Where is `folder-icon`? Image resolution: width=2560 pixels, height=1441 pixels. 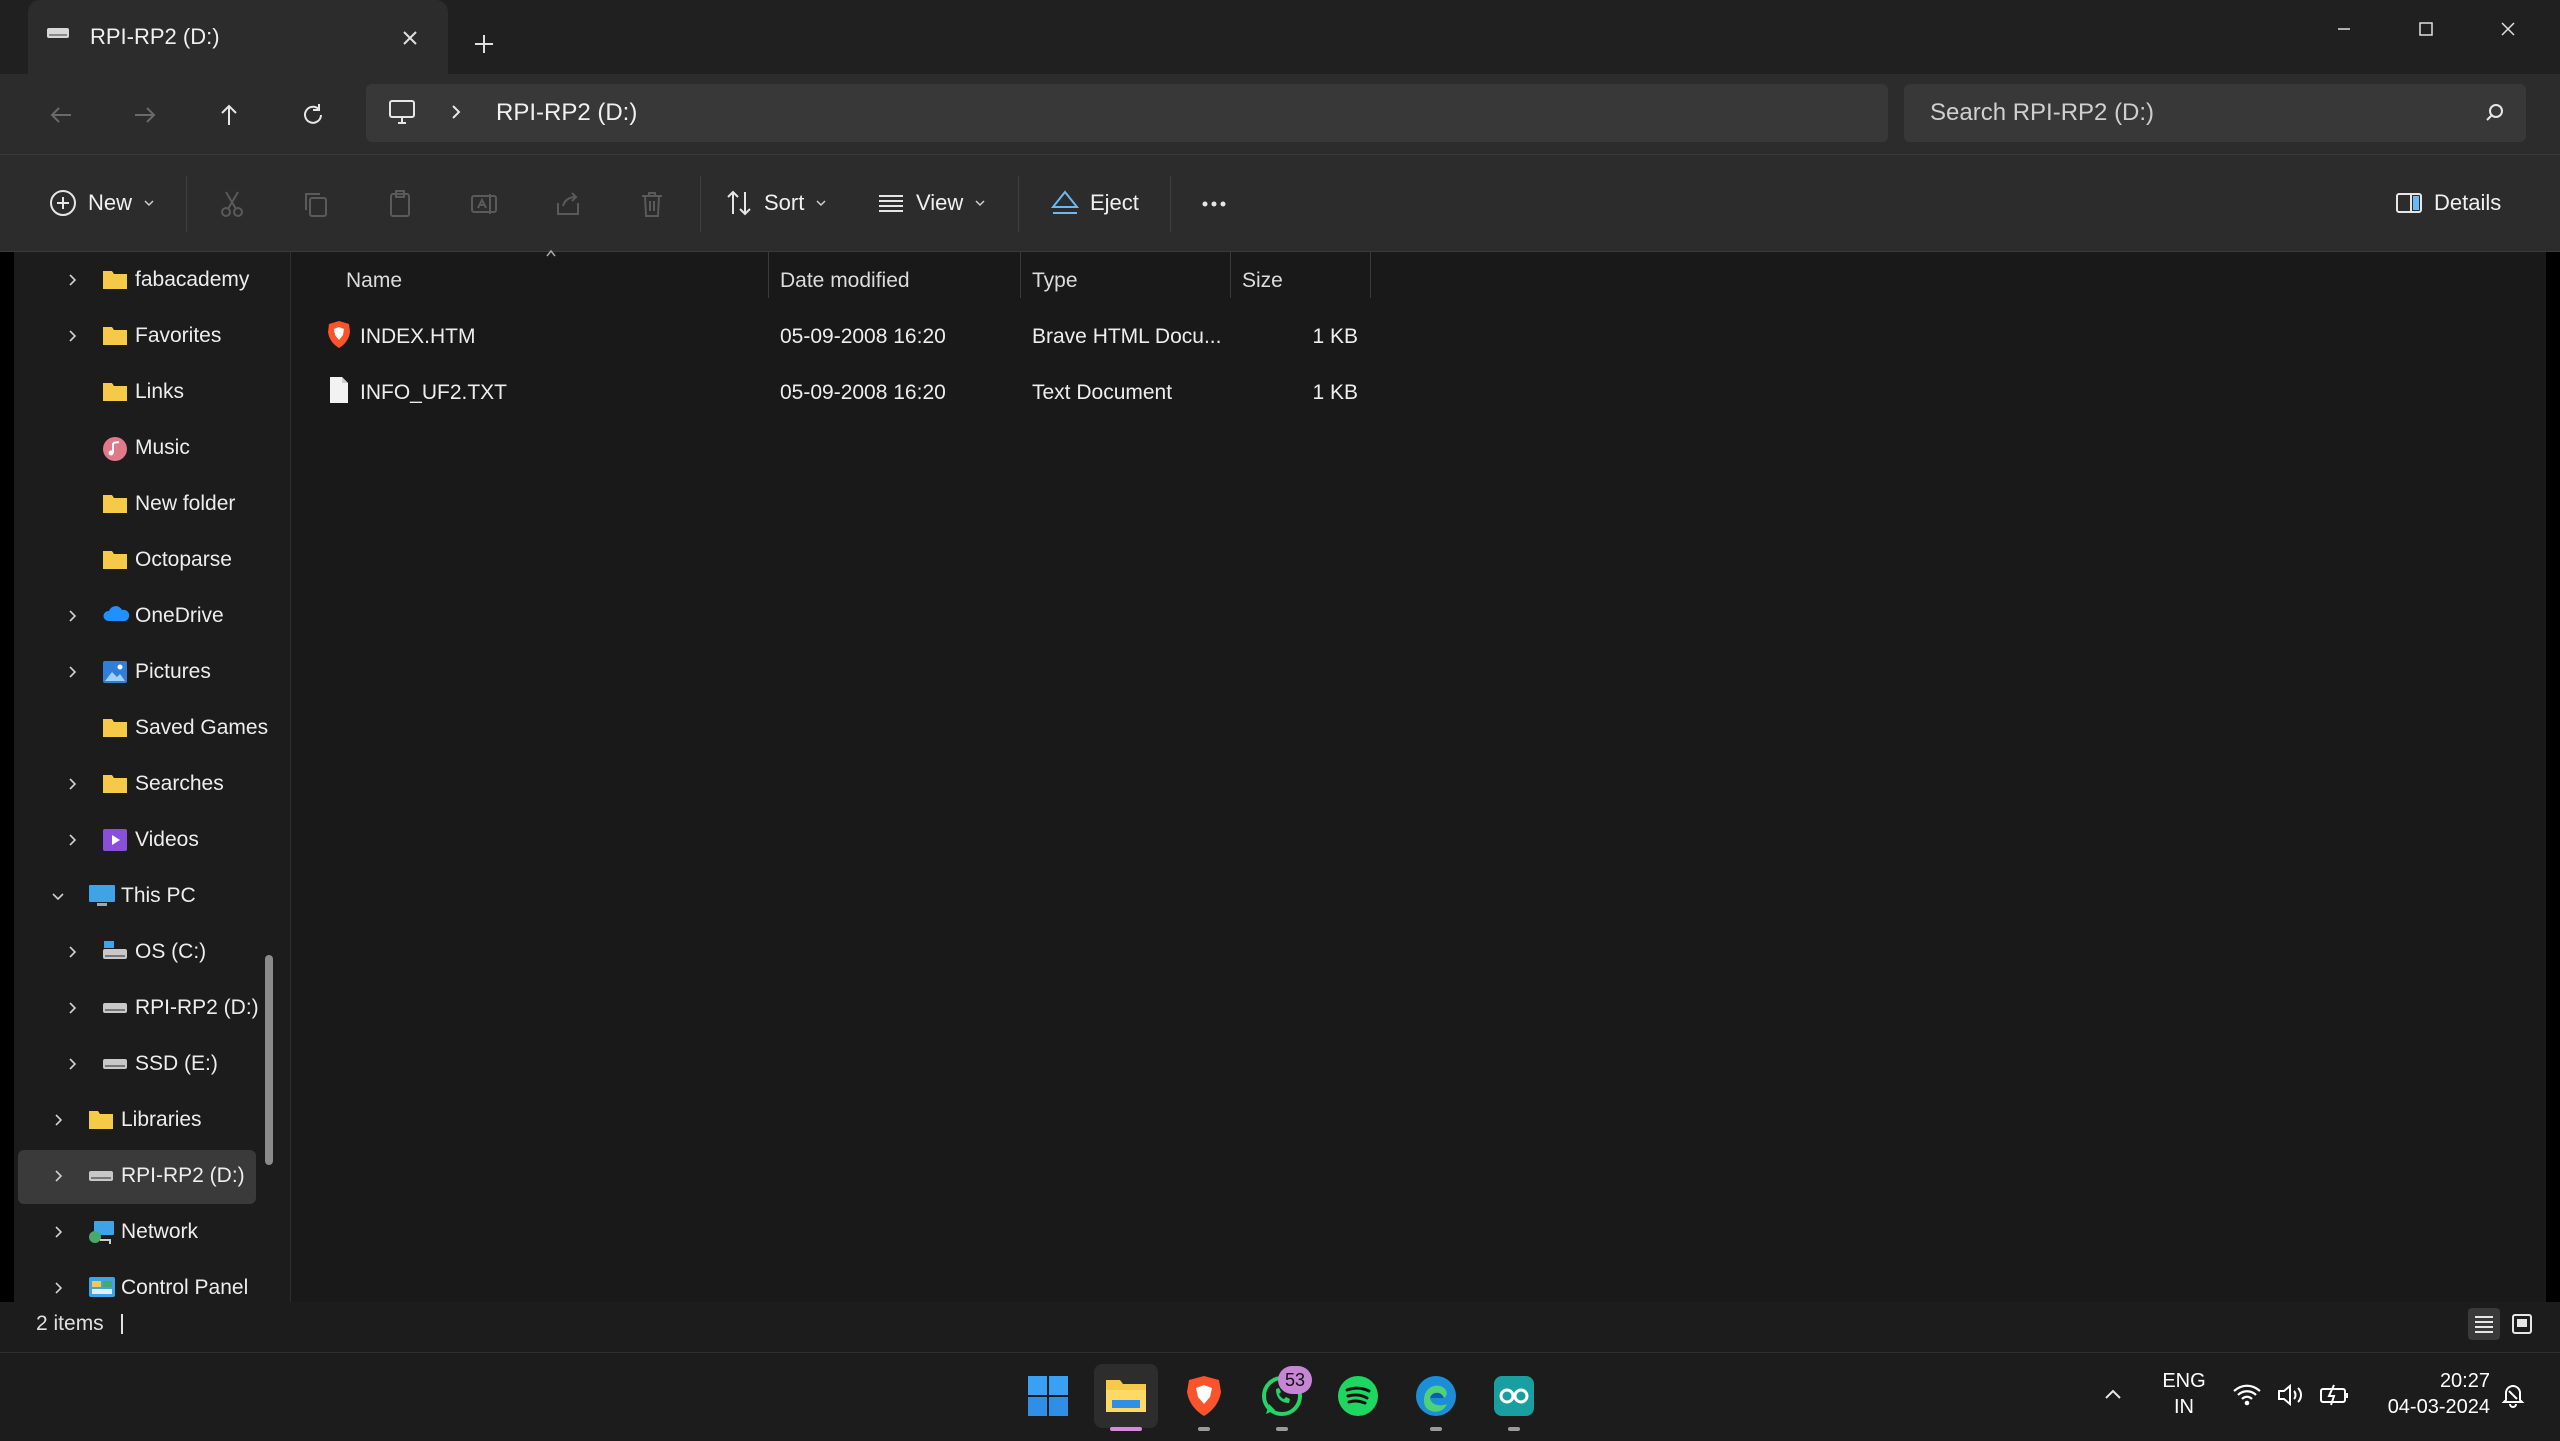
folder-icon is located at coordinates (115, 336).